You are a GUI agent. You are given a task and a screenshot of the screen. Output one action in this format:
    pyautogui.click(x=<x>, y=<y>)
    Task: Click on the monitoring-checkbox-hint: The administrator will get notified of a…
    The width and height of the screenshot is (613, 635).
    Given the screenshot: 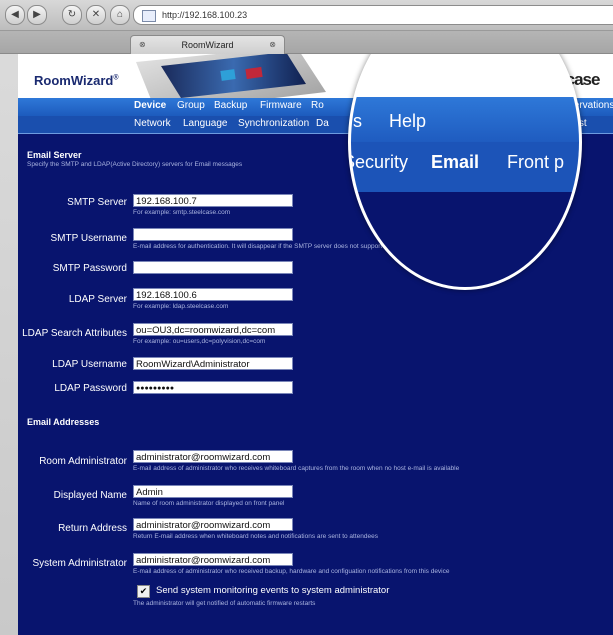 What is the action you would take?
    pyautogui.click(x=224, y=603)
    